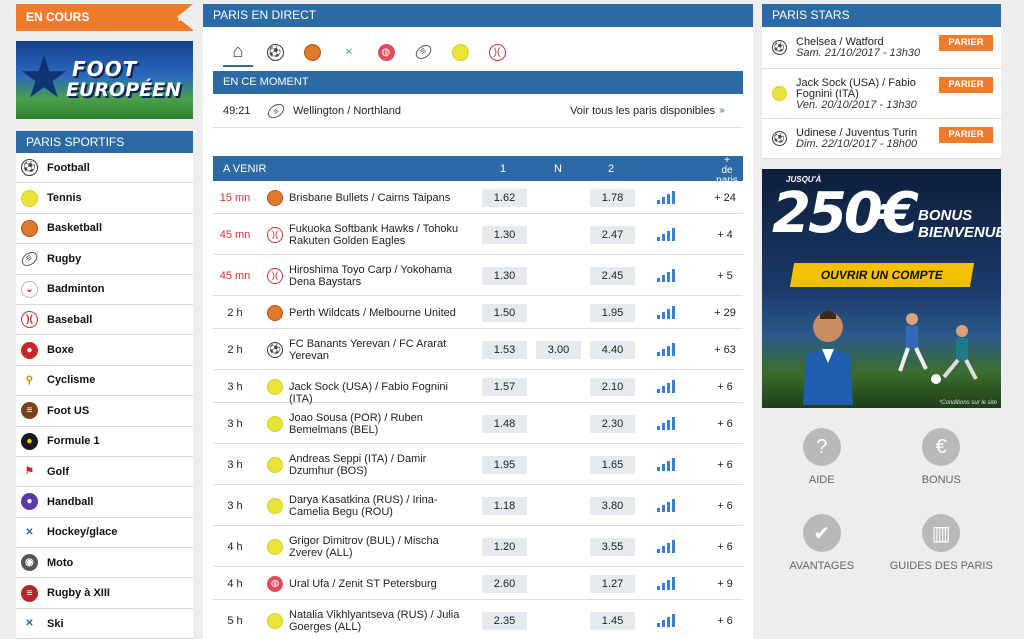 The image size is (1024, 639). I want to click on odd-2-button: 2.45, so click(612, 275).